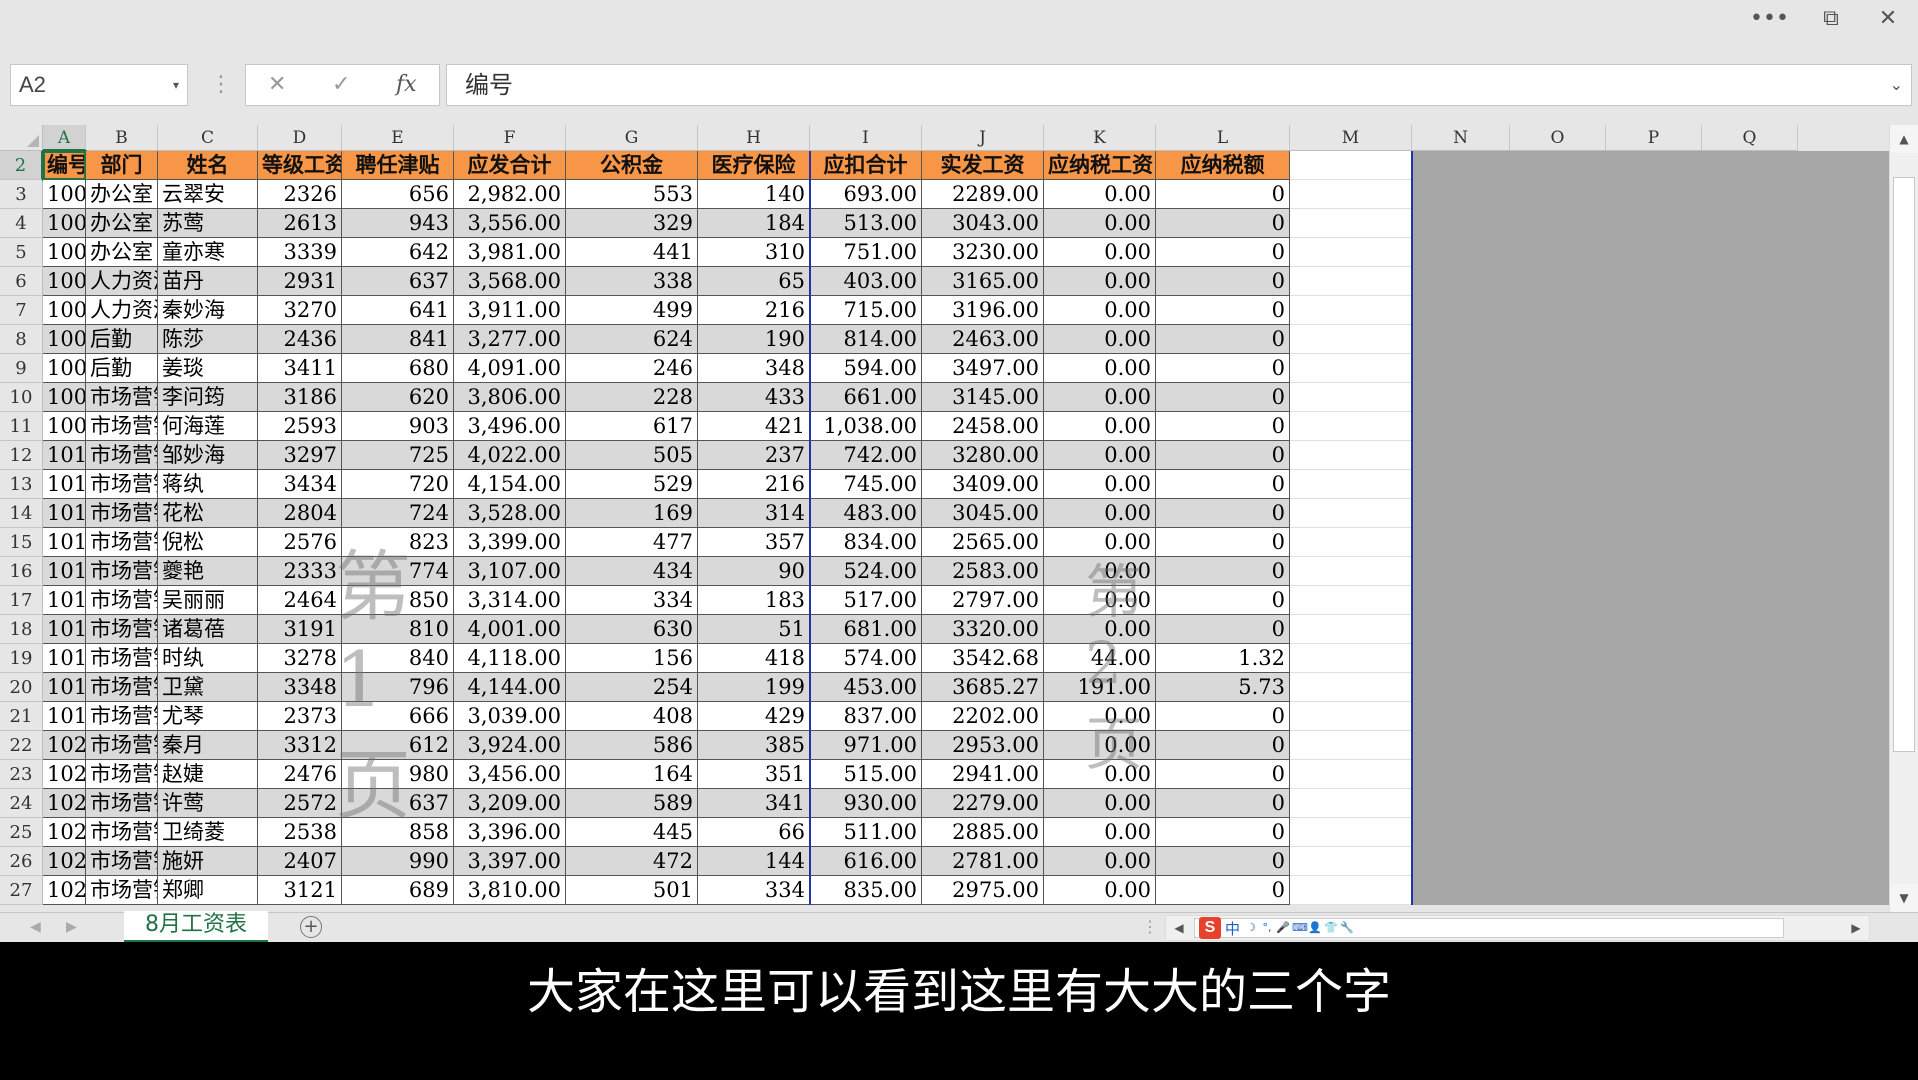  Describe the element at coordinates (300, 571) in the screenshot. I see `table-cell: 2333` at that location.